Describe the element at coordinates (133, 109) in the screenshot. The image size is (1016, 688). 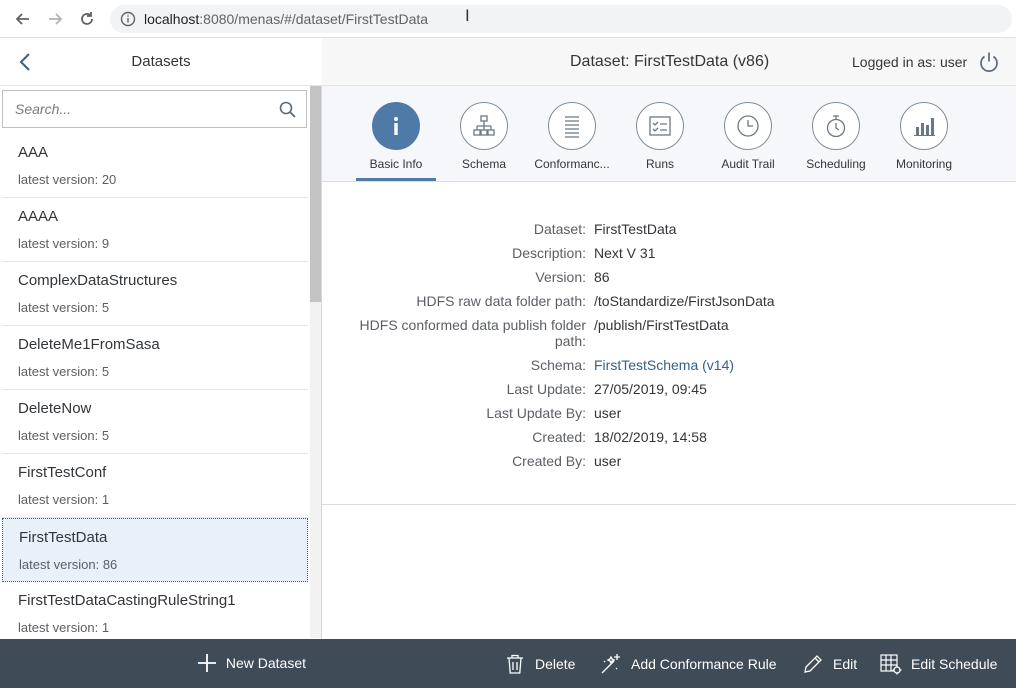
I see `search-input` at that location.